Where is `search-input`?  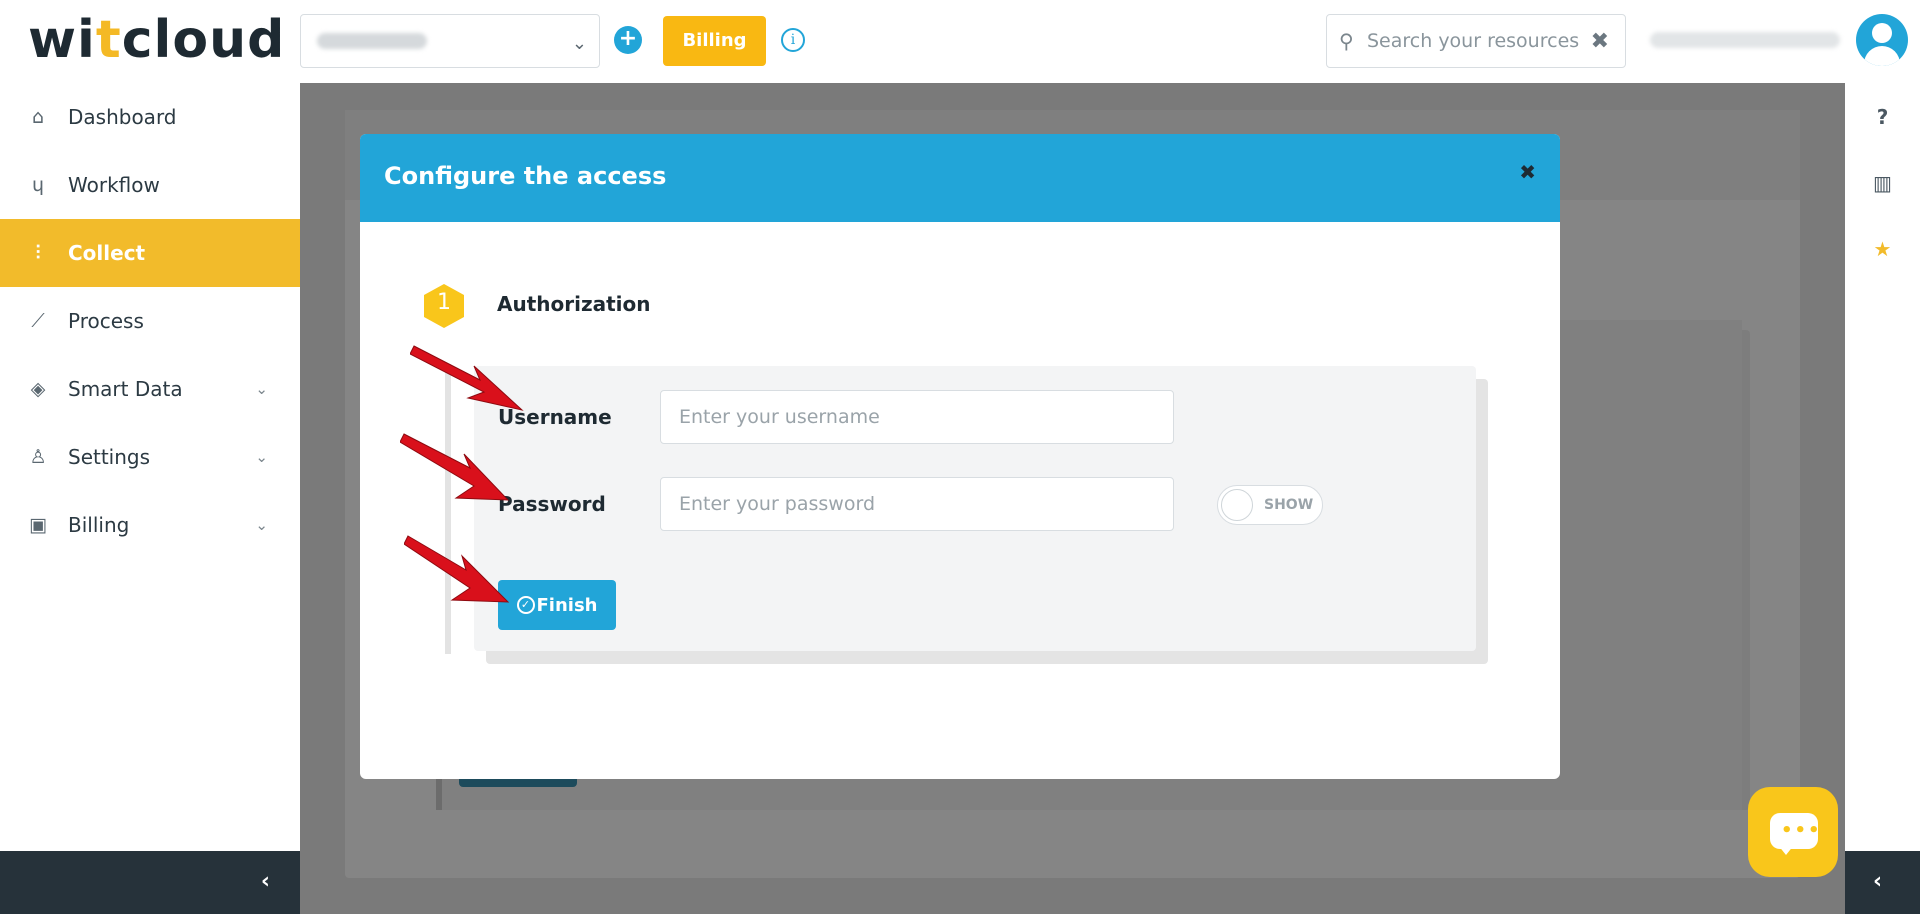
search-input is located at coordinates (1473, 41).